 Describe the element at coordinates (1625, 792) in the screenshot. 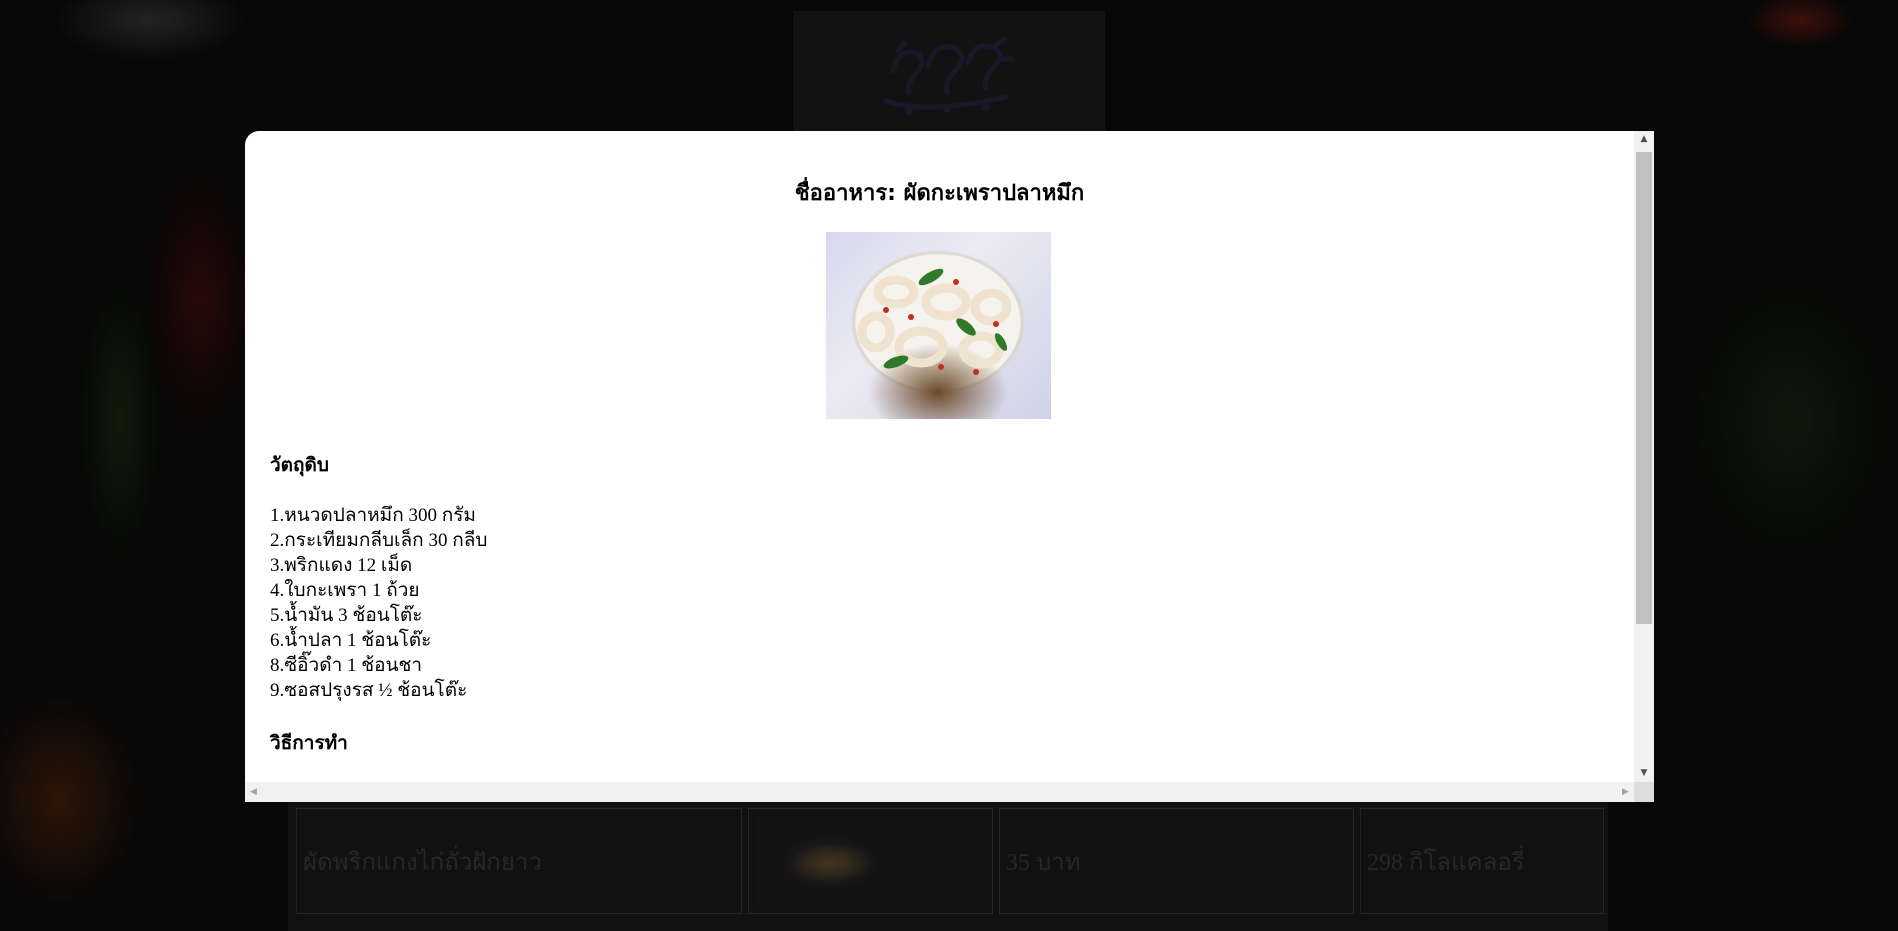

I see `scroll-right-icon: ▶` at that location.